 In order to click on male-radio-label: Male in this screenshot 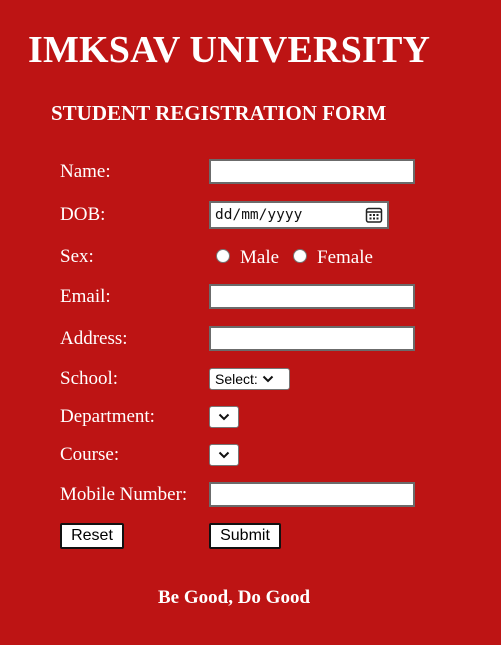, I will do `click(260, 257)`.